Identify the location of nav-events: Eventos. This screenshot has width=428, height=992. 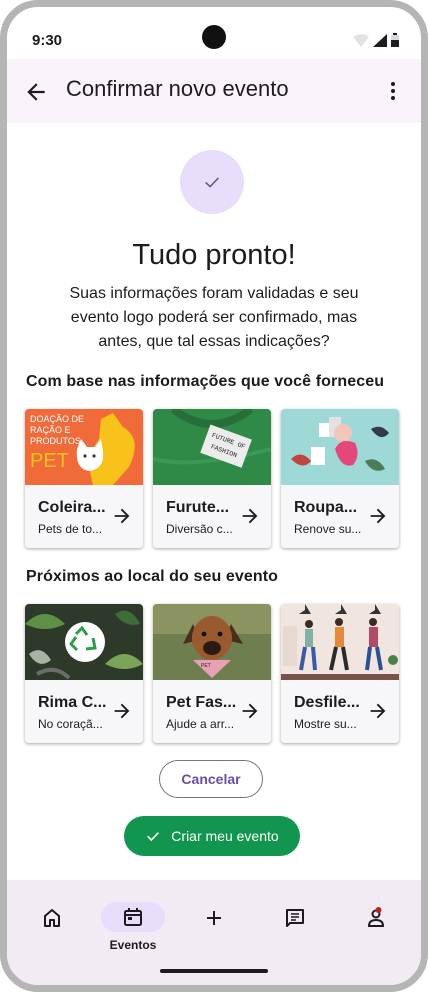
(133, 927).